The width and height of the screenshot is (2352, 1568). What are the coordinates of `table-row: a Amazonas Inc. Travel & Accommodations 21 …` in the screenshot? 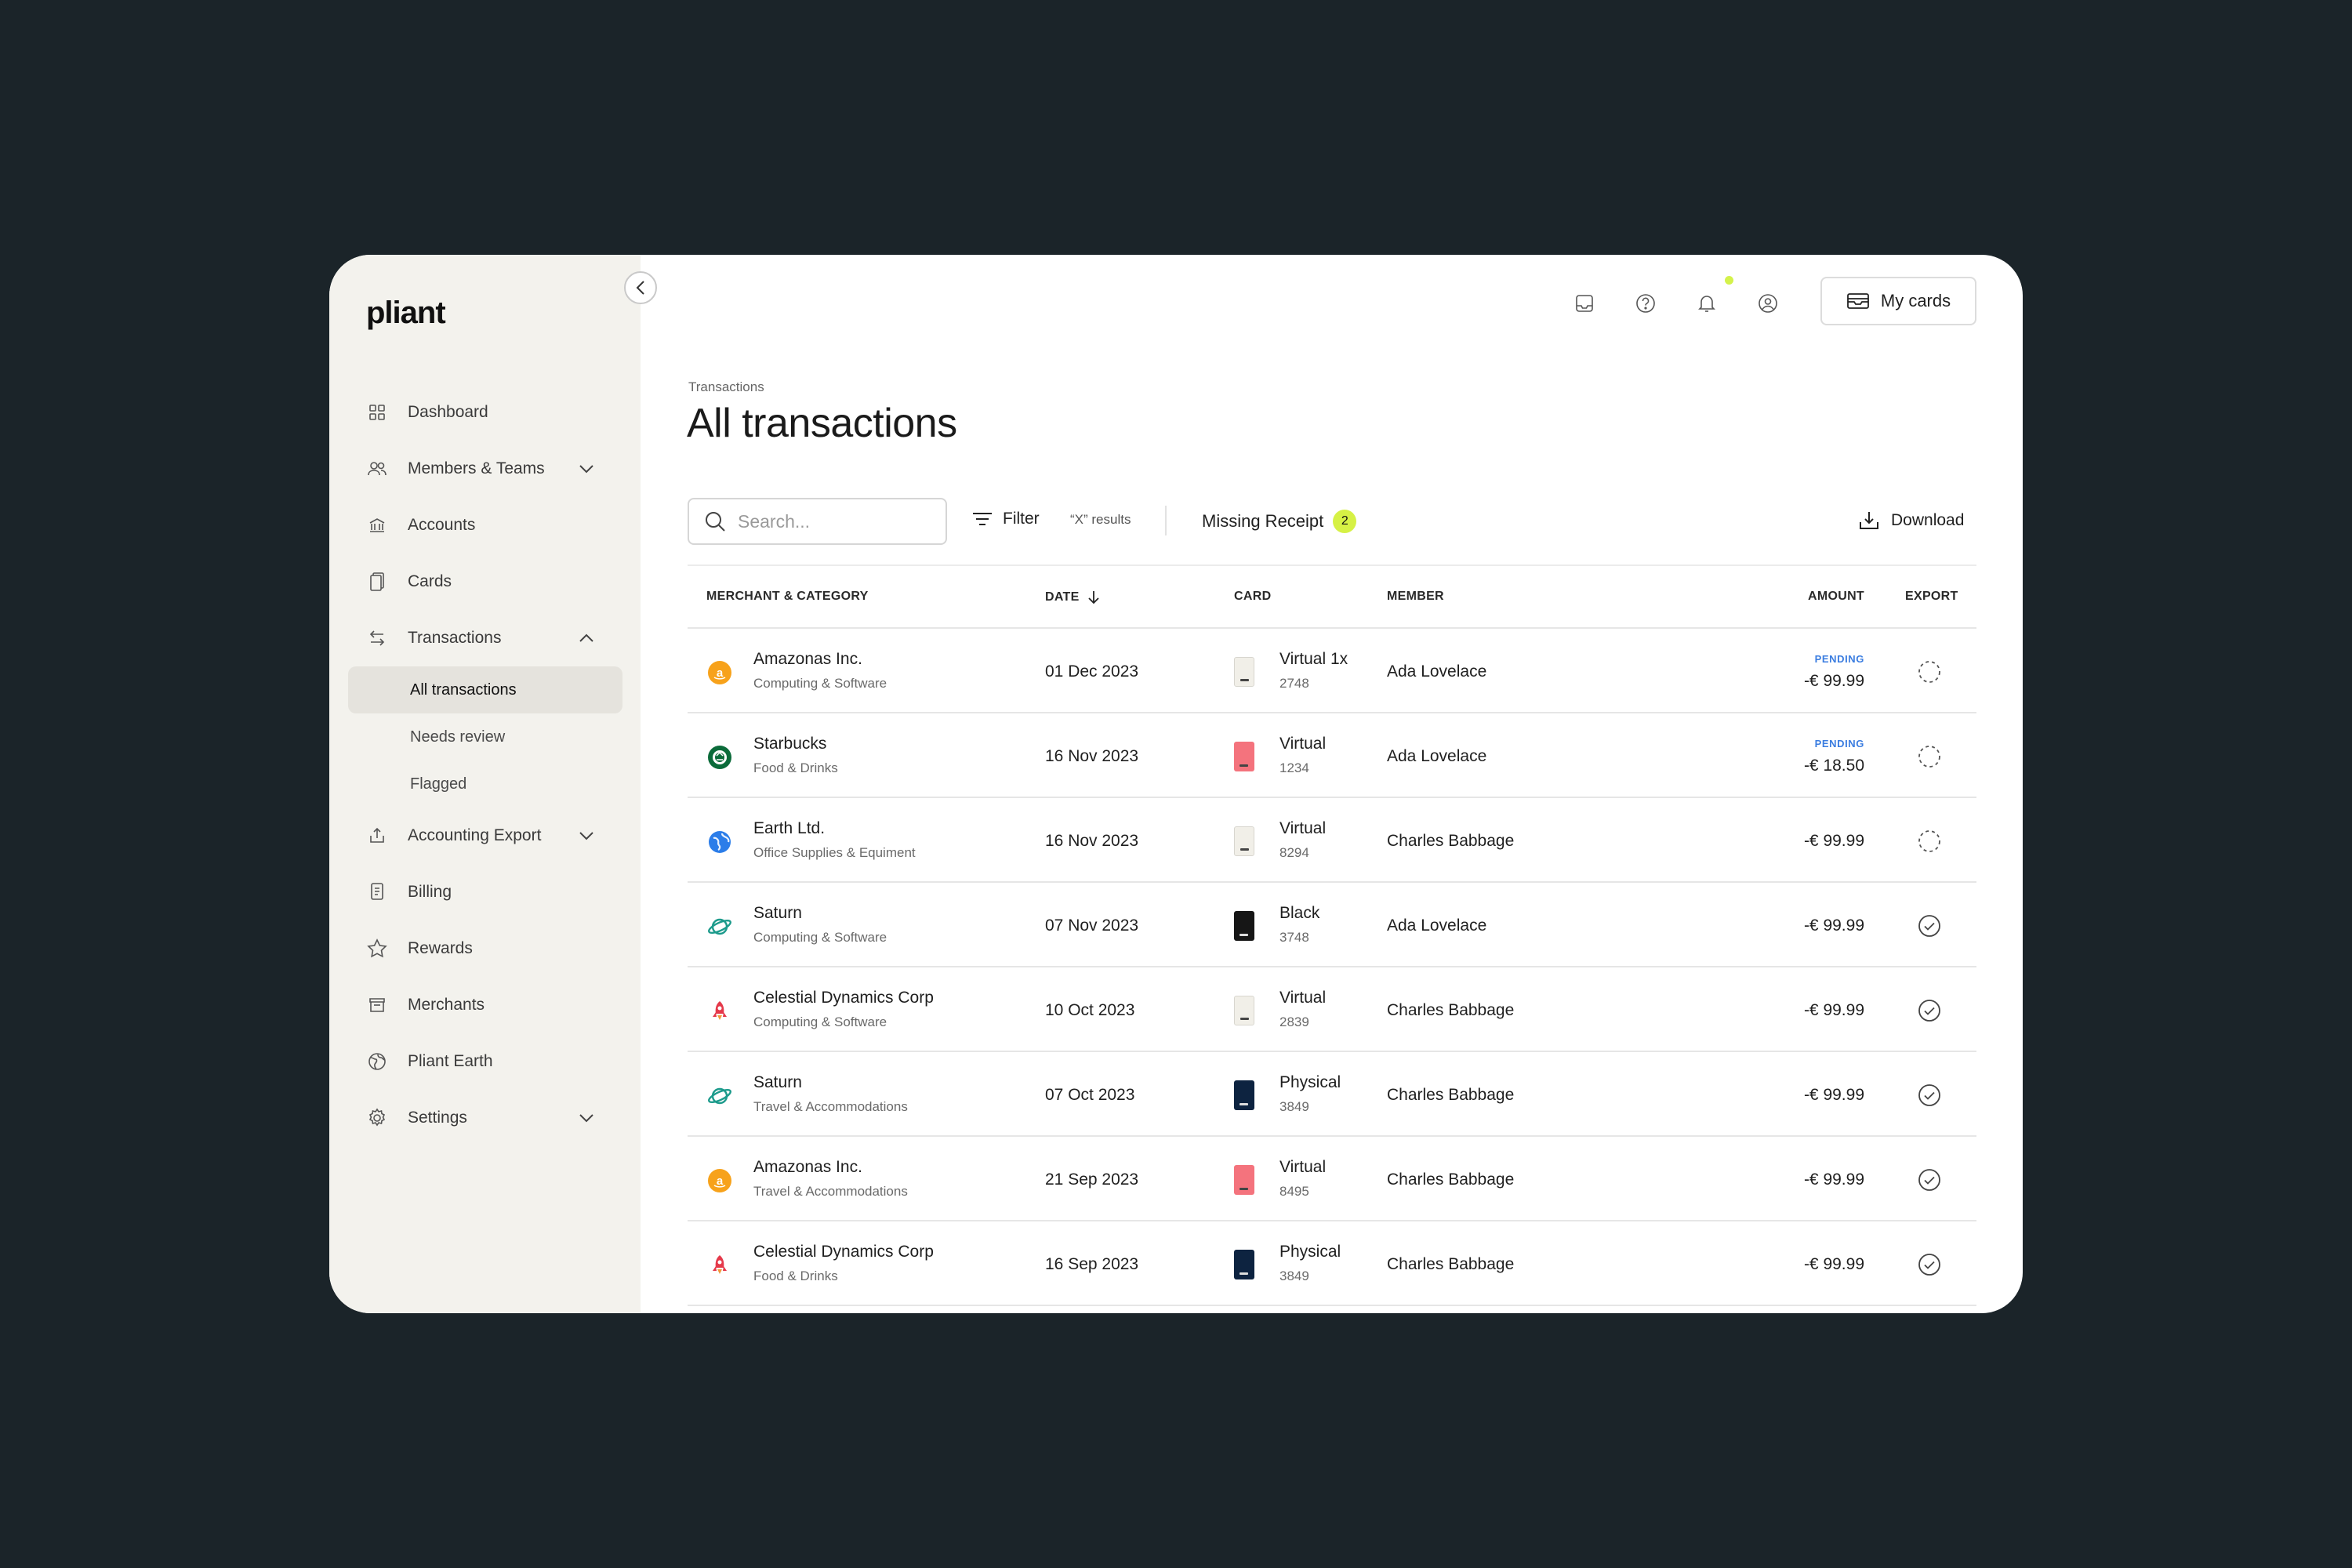 It's located at (1332, 1179).